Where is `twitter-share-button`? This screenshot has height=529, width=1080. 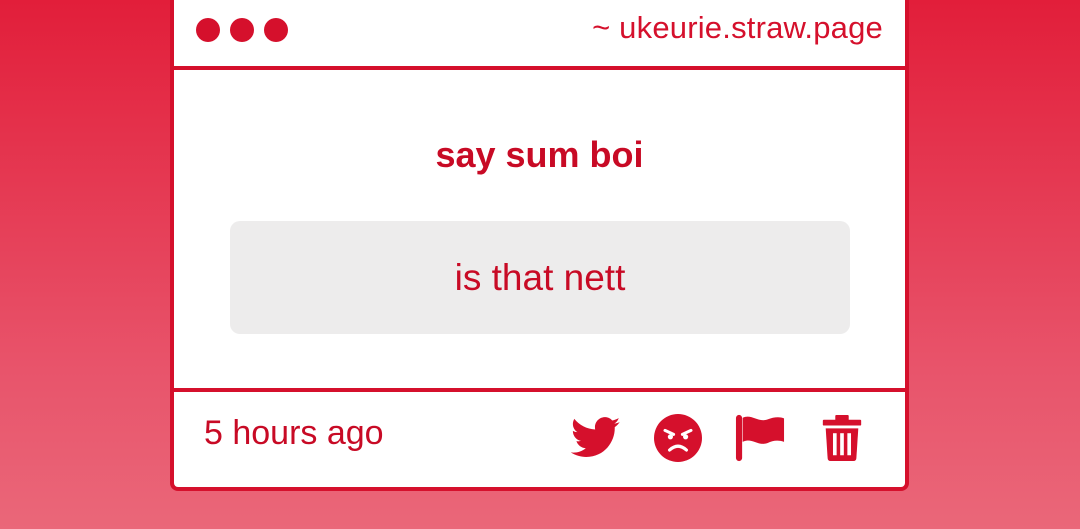 twitter-share-button is located at coordinates (596, 438).